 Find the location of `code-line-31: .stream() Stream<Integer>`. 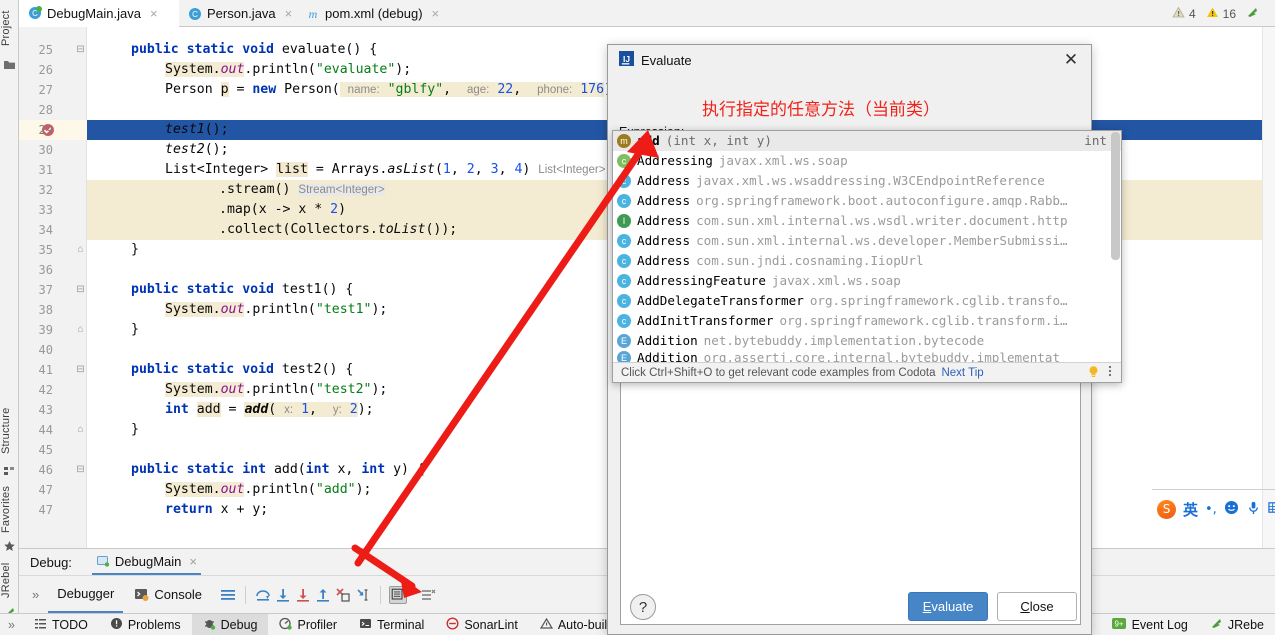

code-line-31: .stream() Stream<Integer> is located at coordinates (302, 189).